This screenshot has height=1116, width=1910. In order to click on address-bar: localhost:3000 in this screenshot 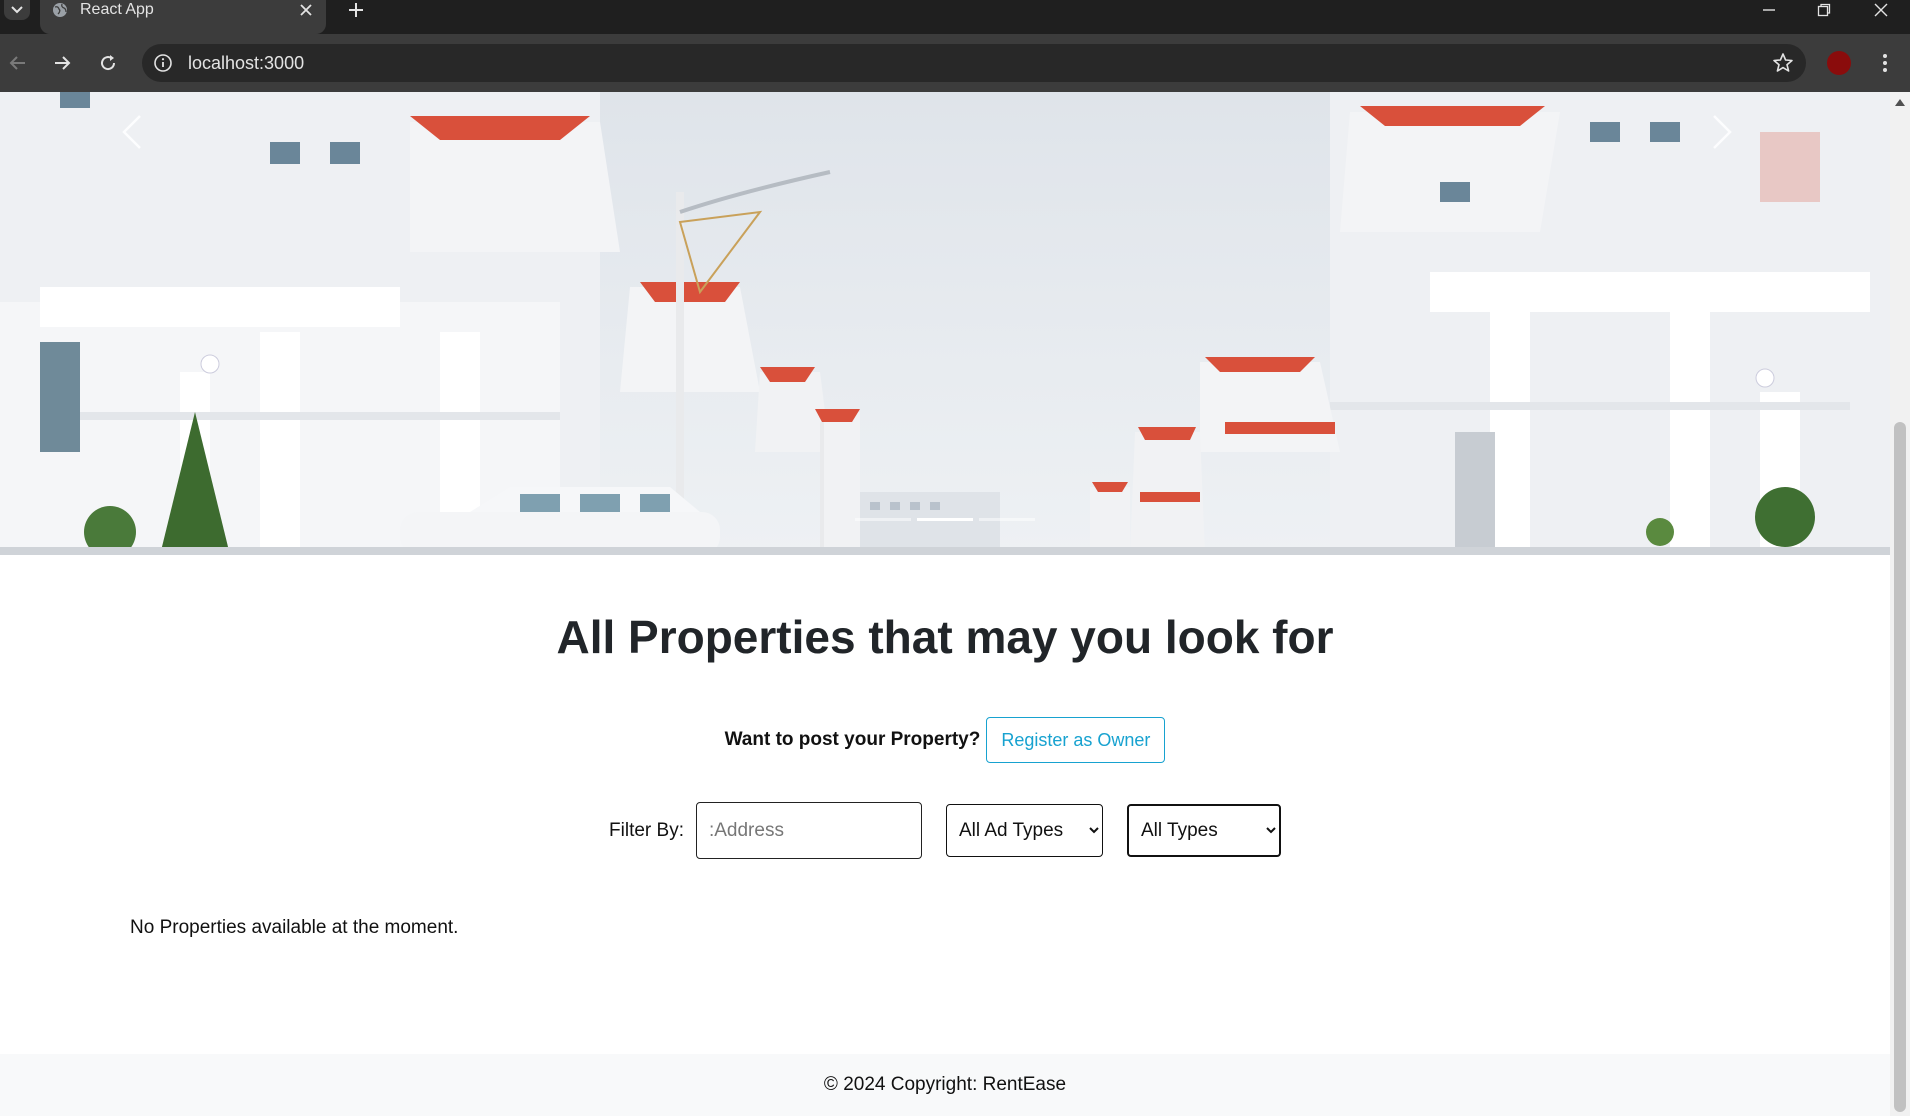, I will do `click(974, 63)`.